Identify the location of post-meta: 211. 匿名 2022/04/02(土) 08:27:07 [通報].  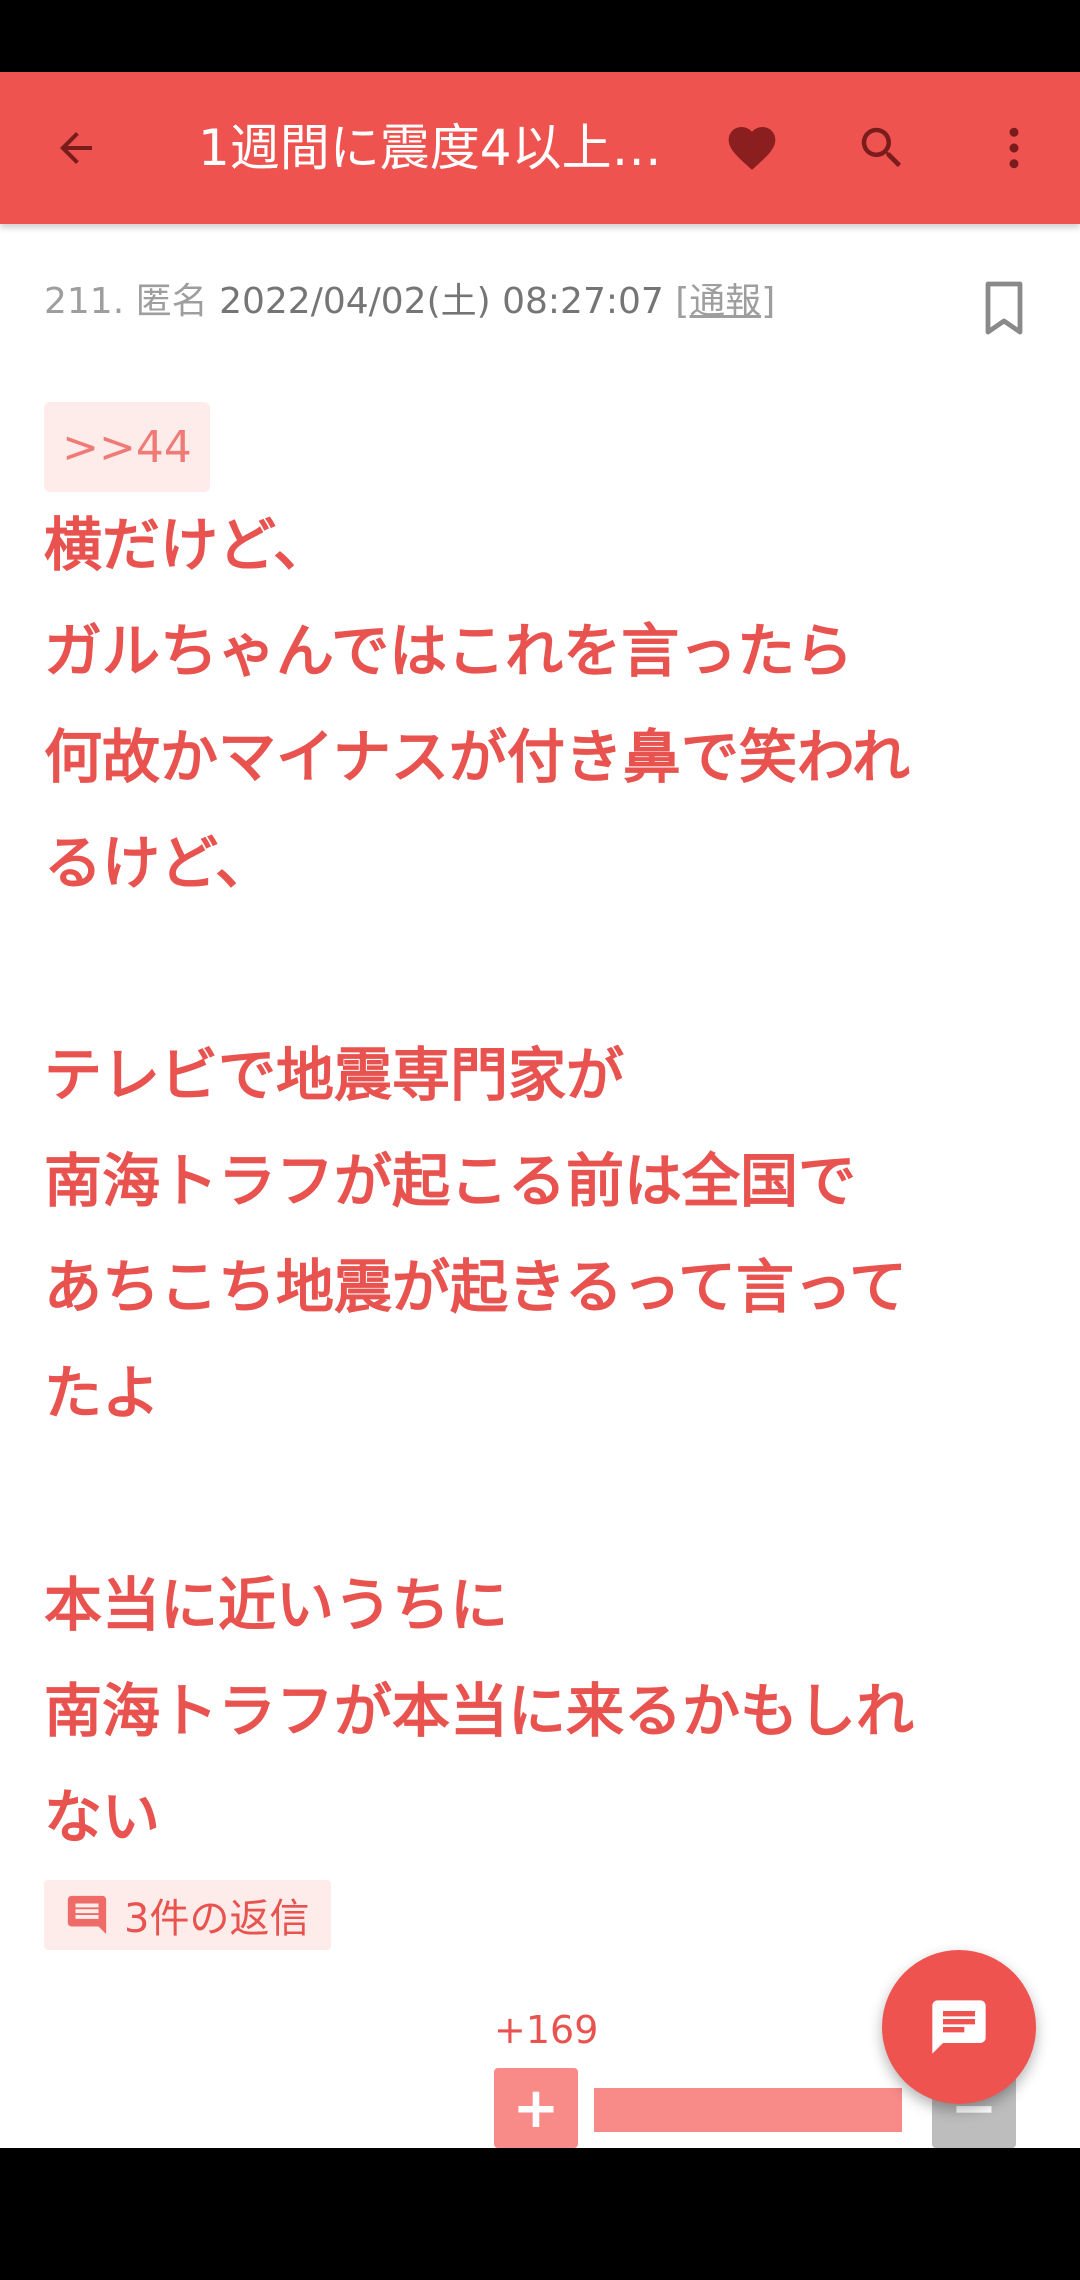
(409, 302).